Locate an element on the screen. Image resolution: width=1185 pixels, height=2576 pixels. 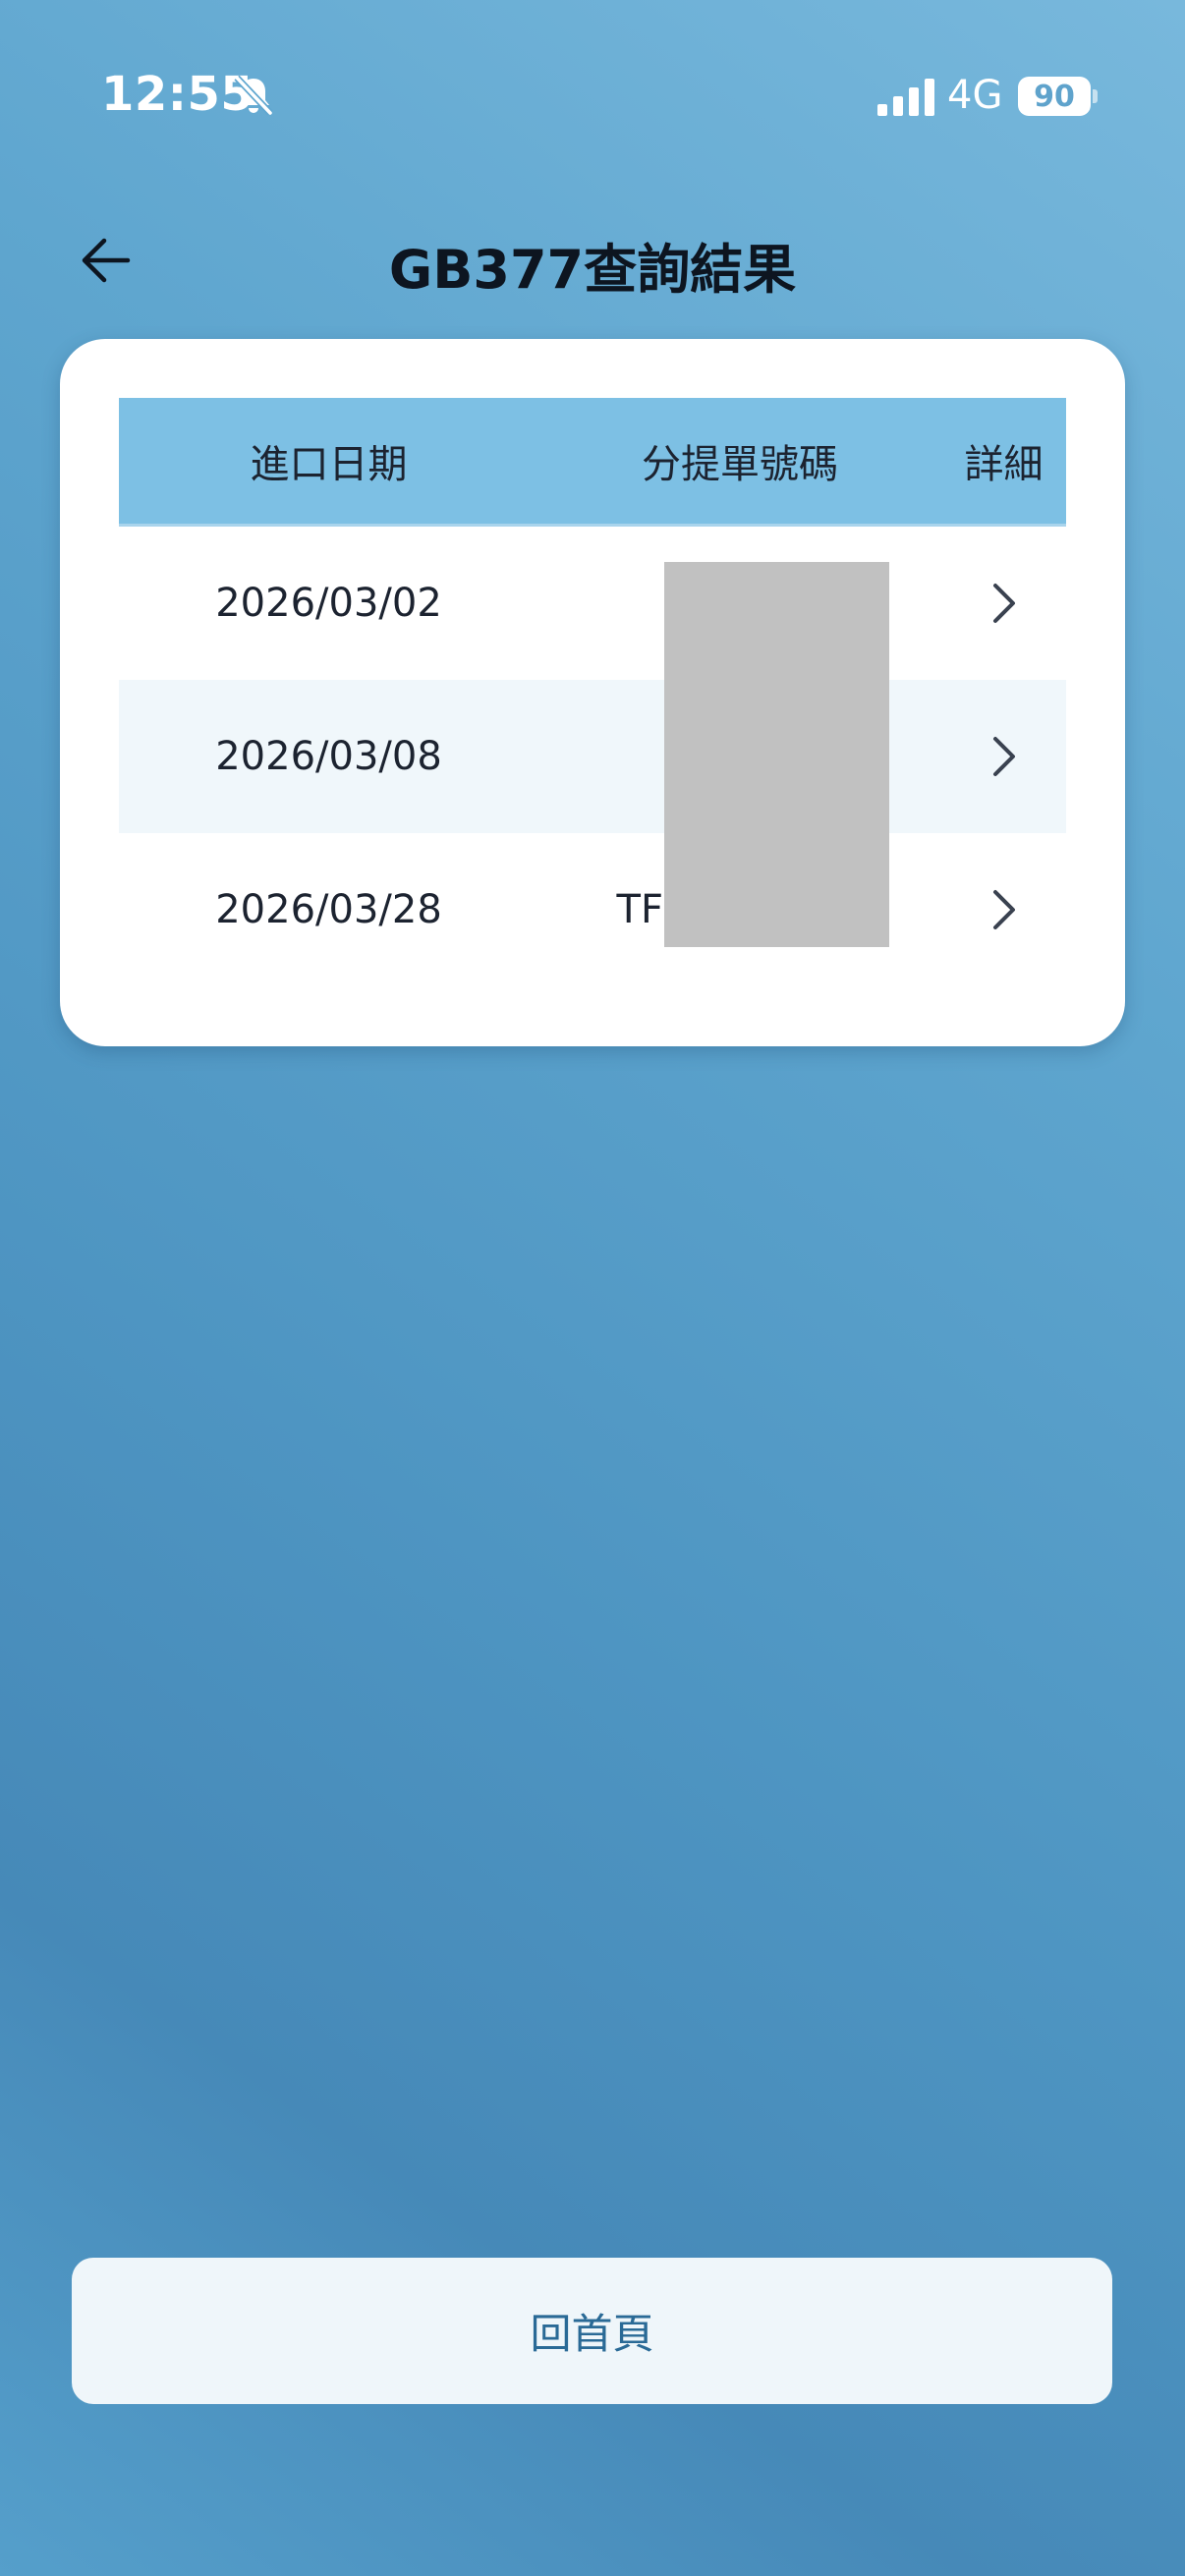
battery-icon: 90 is located at coordinates (1054, 96).